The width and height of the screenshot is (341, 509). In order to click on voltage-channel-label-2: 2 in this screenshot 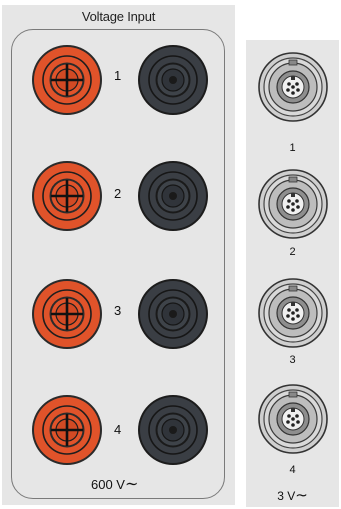, I will do `click(118, 193)`.